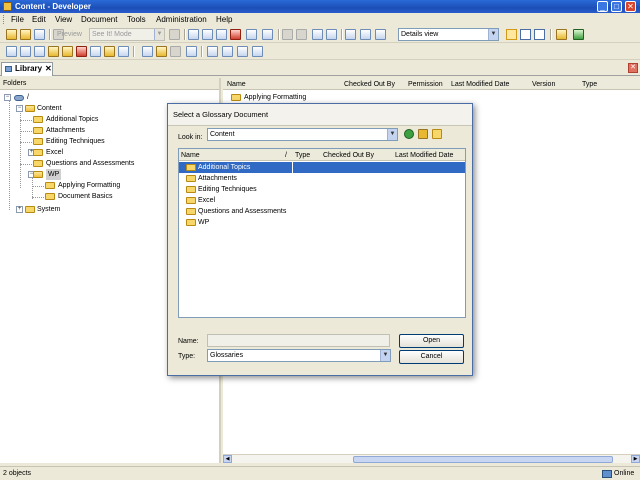 The height and width of the screenshot is (480, 640). I want to click on tab-close-icon: ✕, so click(48, 69).